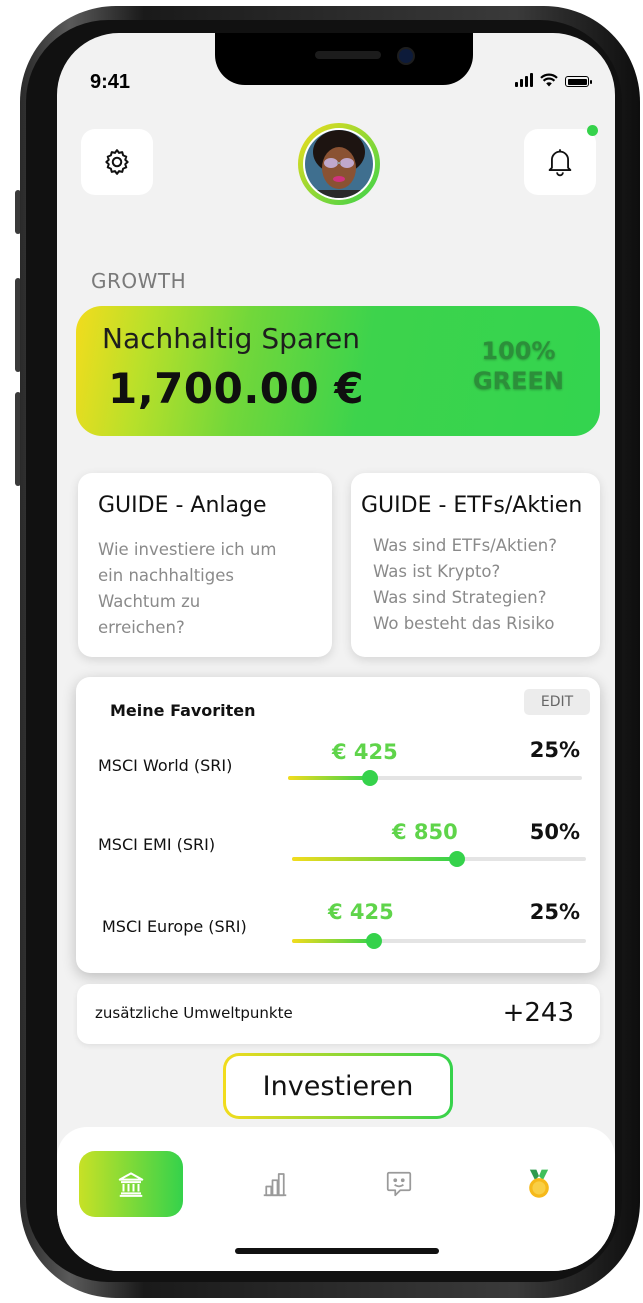 The width and height of the screenshot is (643, 1303). Describe the element at coordinates (236, 388) in the screenshot. I see `savings-amount: 1,700.00 €` at that location.